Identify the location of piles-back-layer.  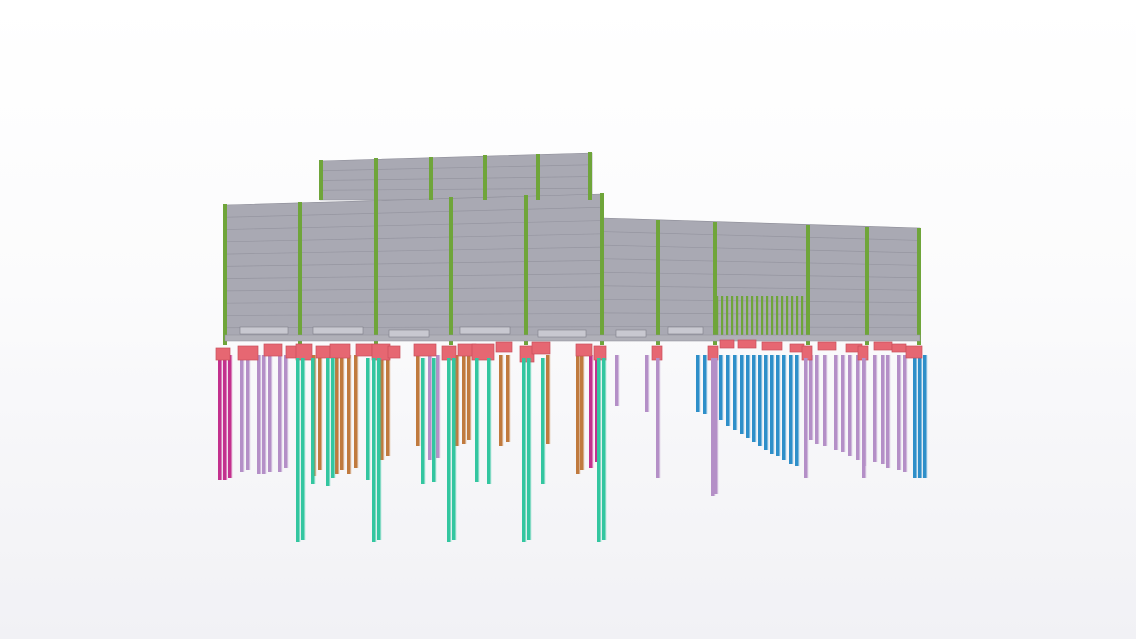
(573, 417).